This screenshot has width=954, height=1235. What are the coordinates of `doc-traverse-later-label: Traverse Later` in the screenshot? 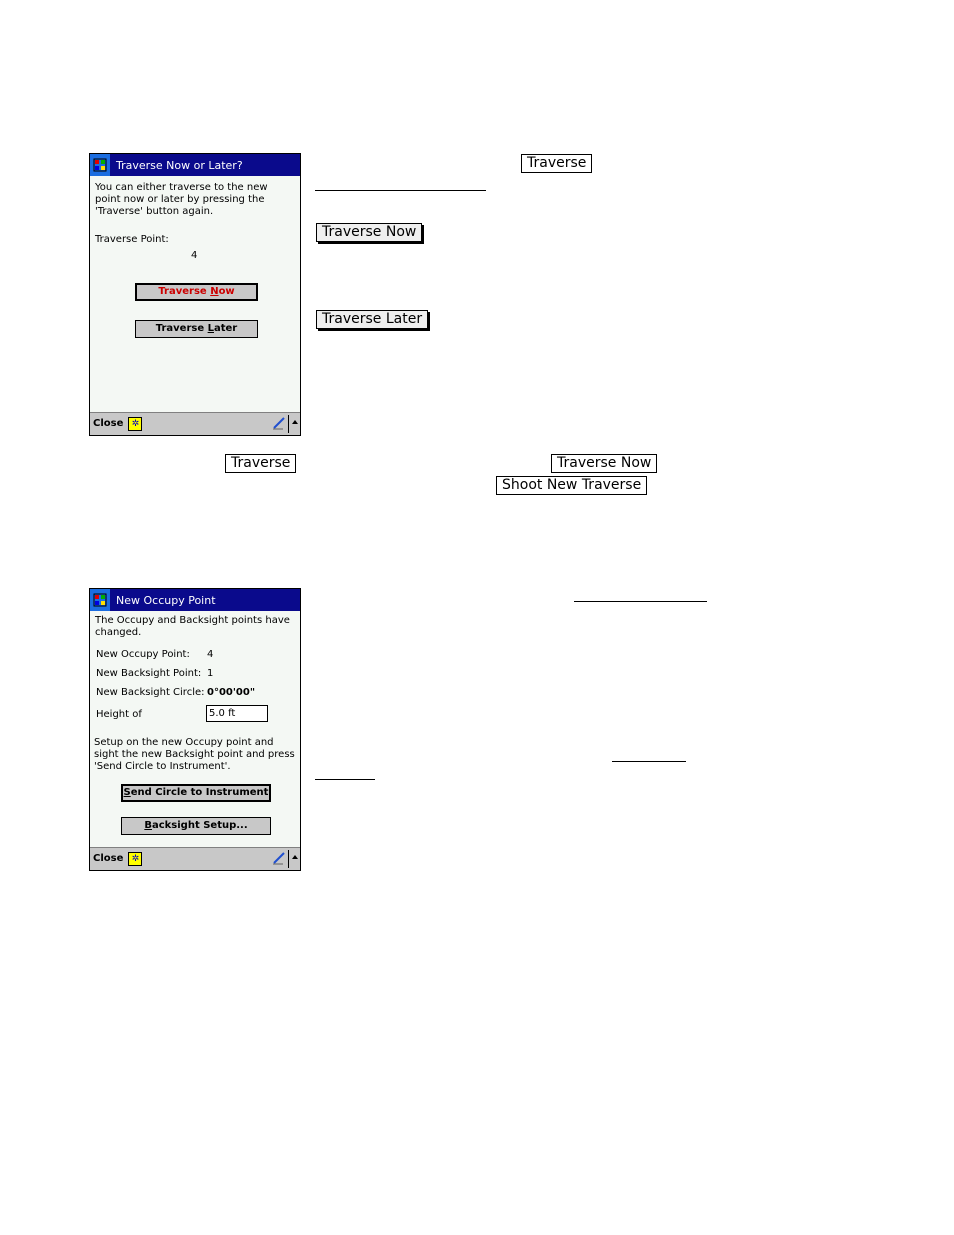 It's located at (372, 319).